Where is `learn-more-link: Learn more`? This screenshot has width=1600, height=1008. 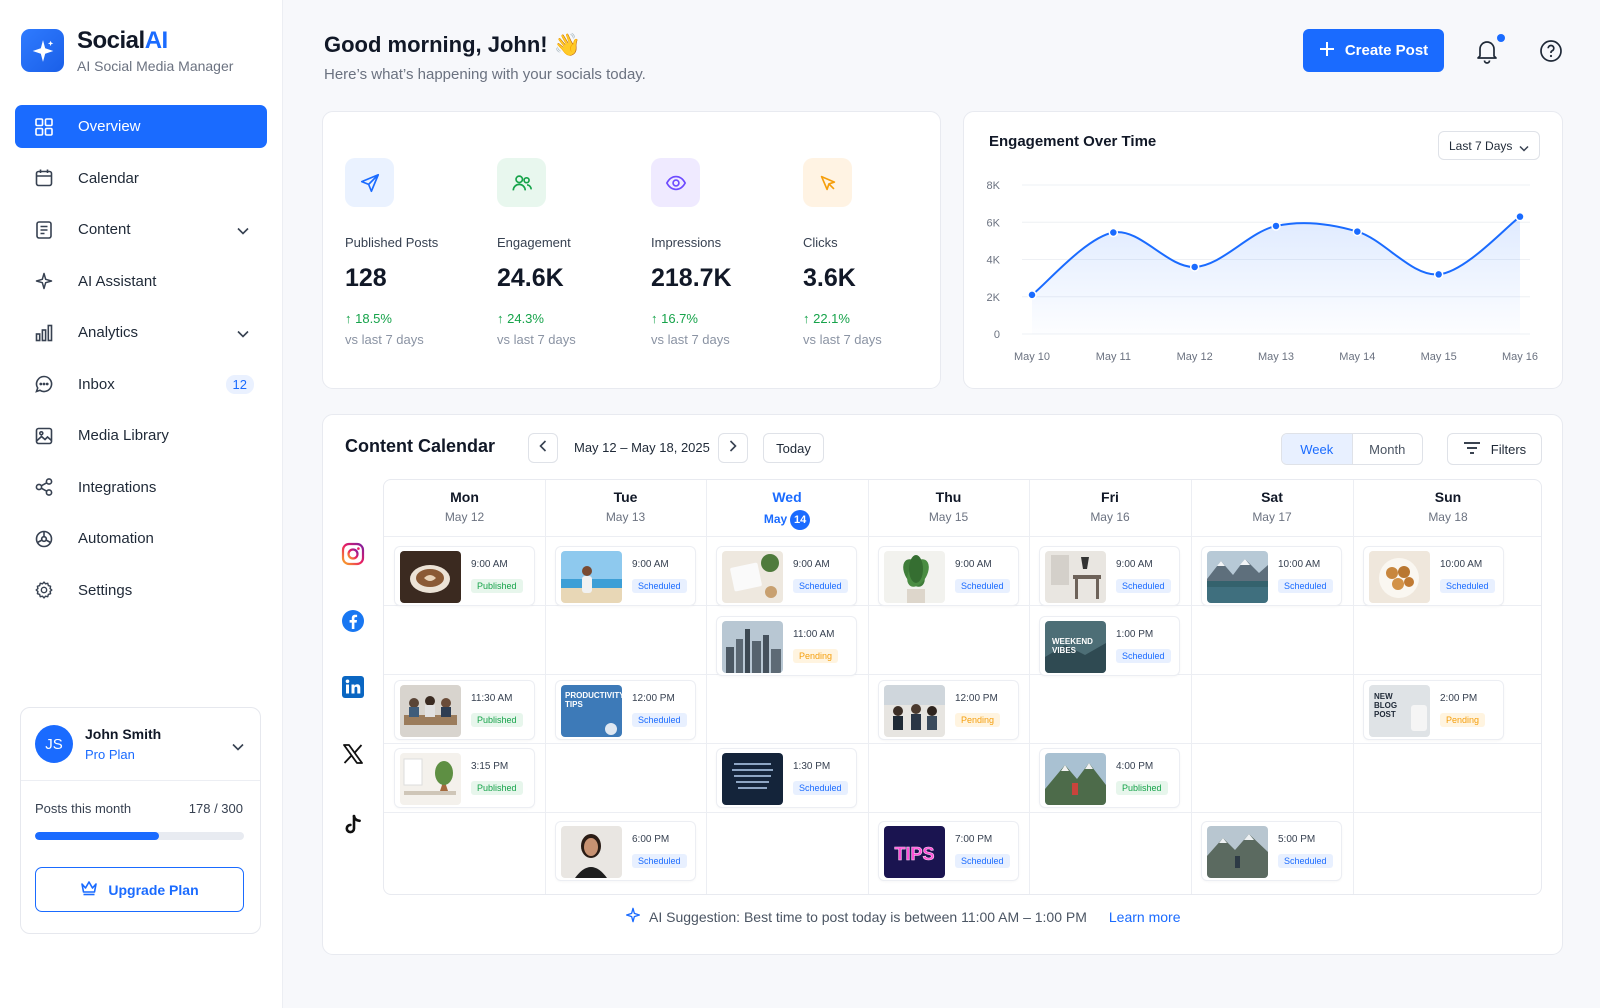
learn-more-link: Learn more is located at coordinates (1145, 917).